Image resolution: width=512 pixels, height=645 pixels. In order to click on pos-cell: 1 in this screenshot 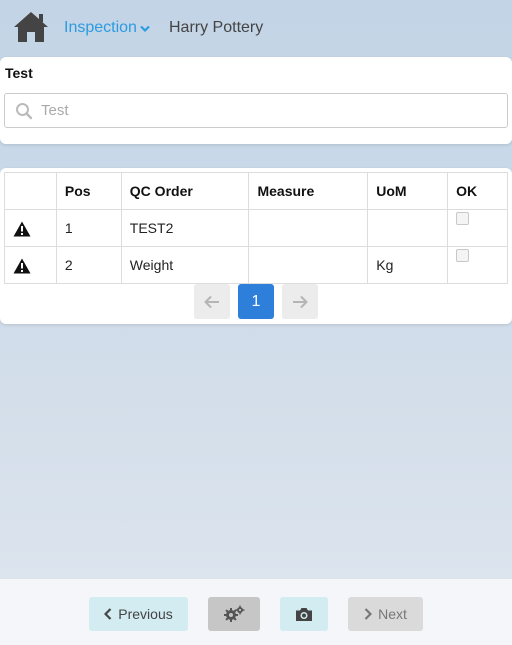, I will do `click(88, 228)`.